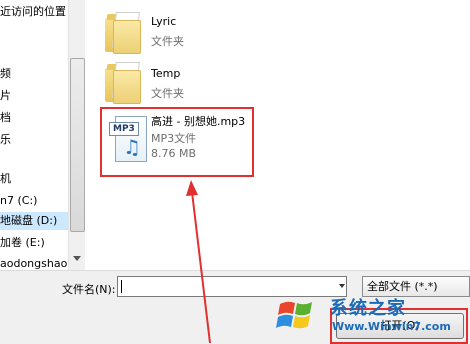 The width and height of the screenshot is (470, 344). Describe the element at coordinates (77, 145) in the screenshot. I see `scrollbar-thumb` at that location.